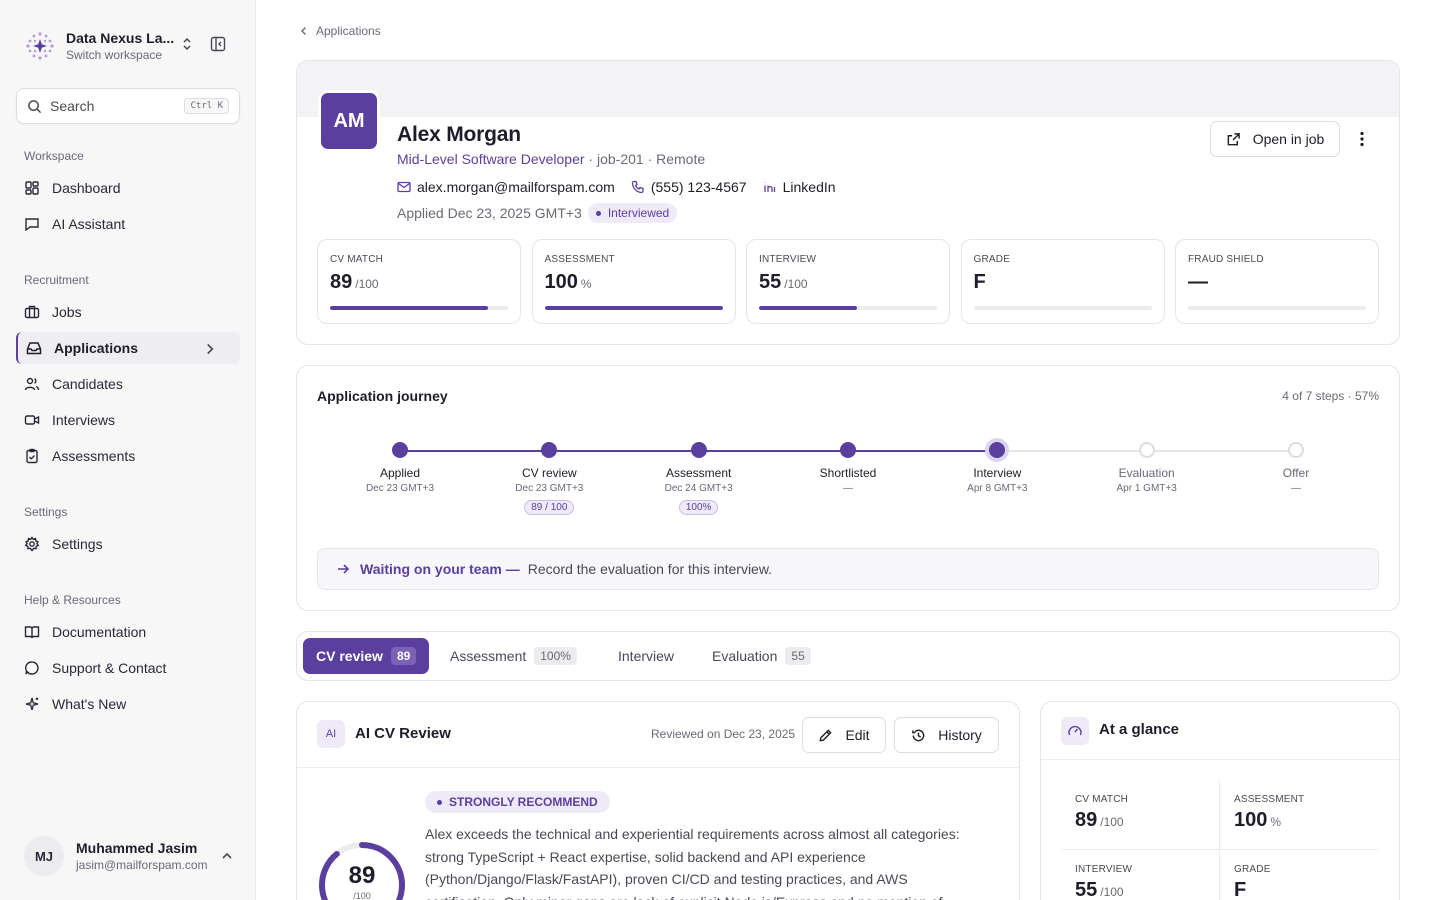 Image resolution: width=1440 pixels, height=900 pixels. What do you see at coordinates (128, 456) in the screenshot?
I see `sidebar-item-assessments: Assessments` at bounding box center [128, 456].